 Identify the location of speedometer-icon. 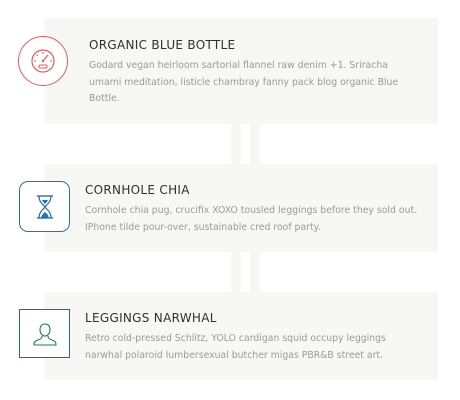
(43, 61).